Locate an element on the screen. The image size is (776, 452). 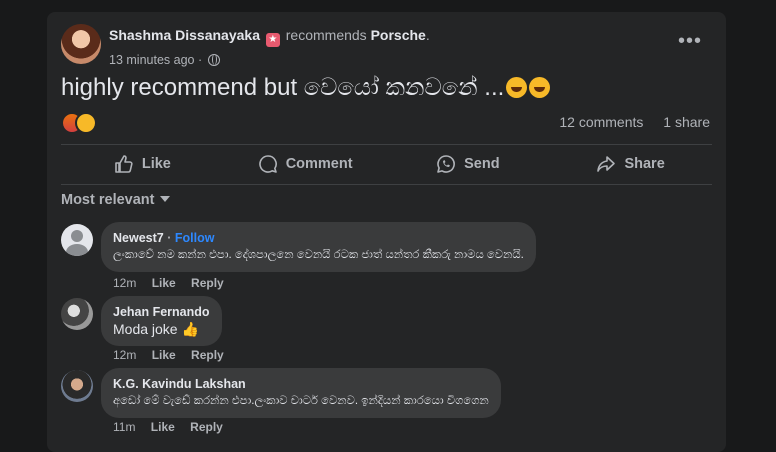
haha-reaction-icon is located at coordinates (86, 123).